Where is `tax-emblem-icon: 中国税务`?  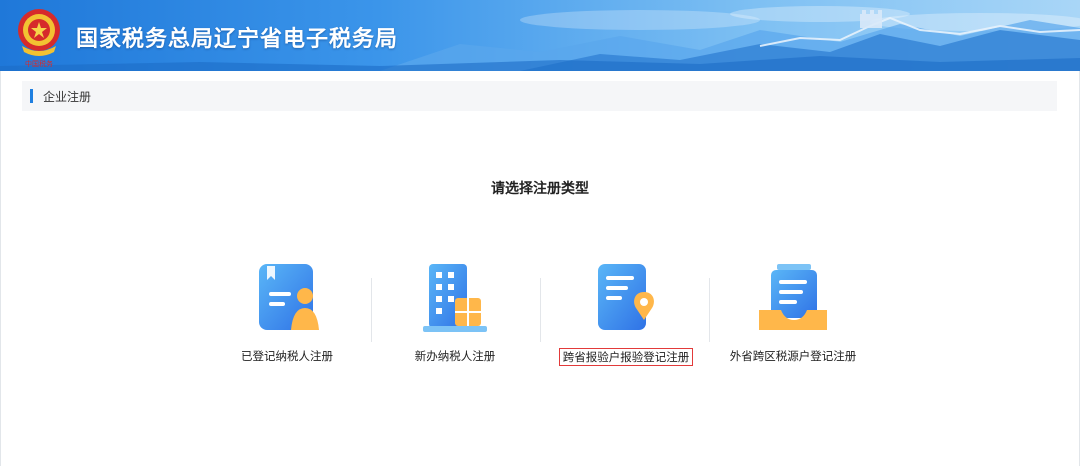 tax-emblem-icon: 中国税务 is located at coordinates (39, 38).